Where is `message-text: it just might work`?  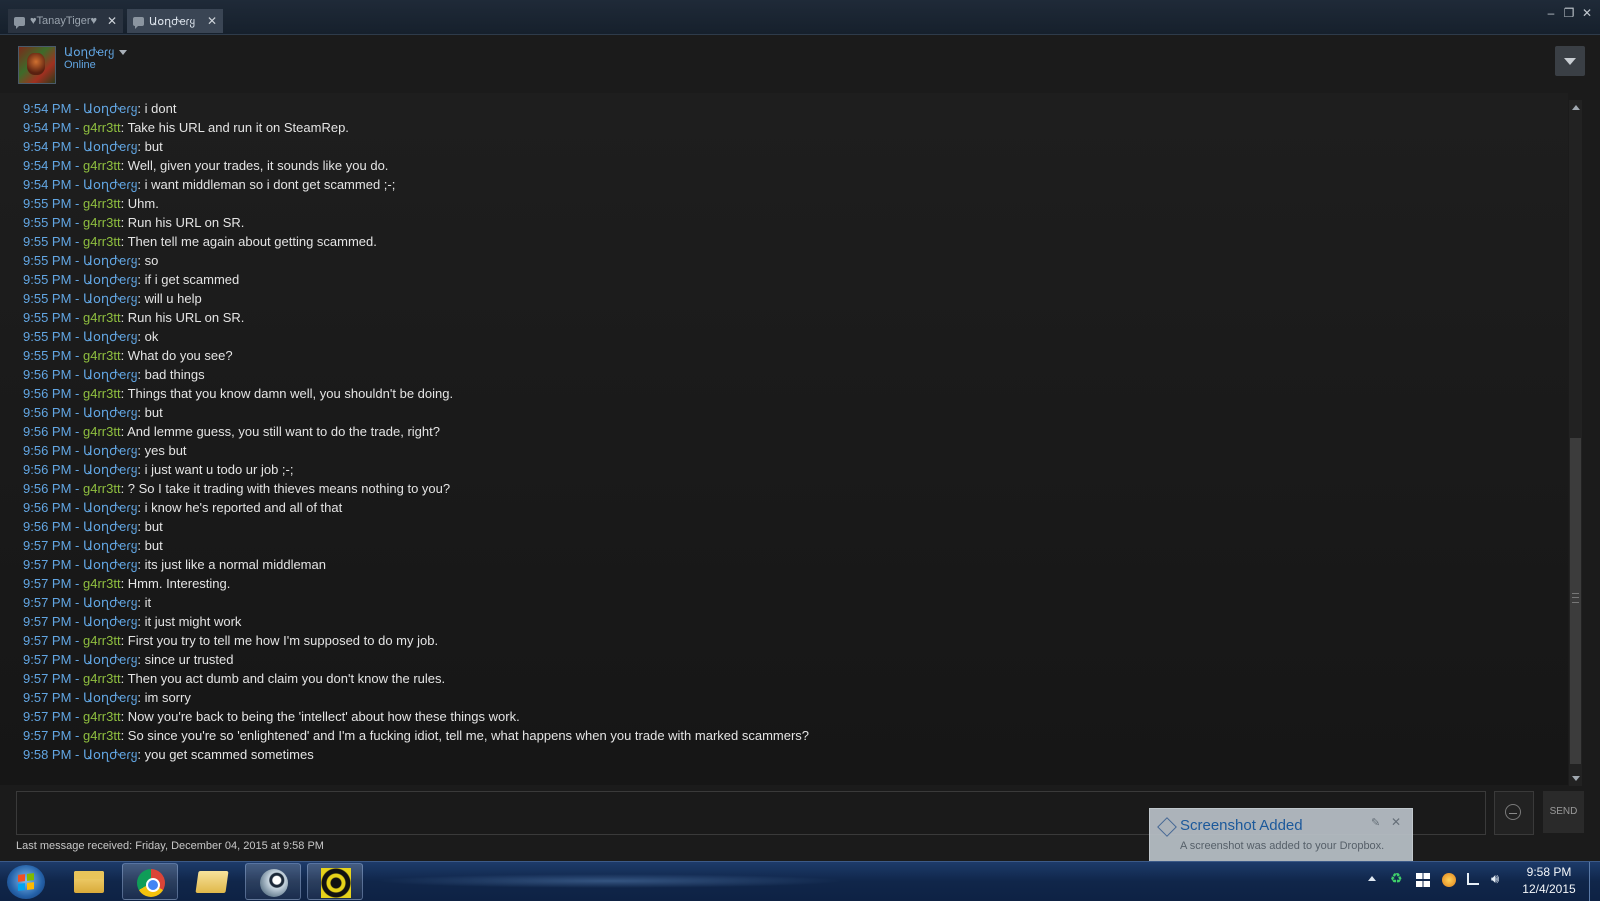
message-text: it just might work is located at coordinates (193, 621).